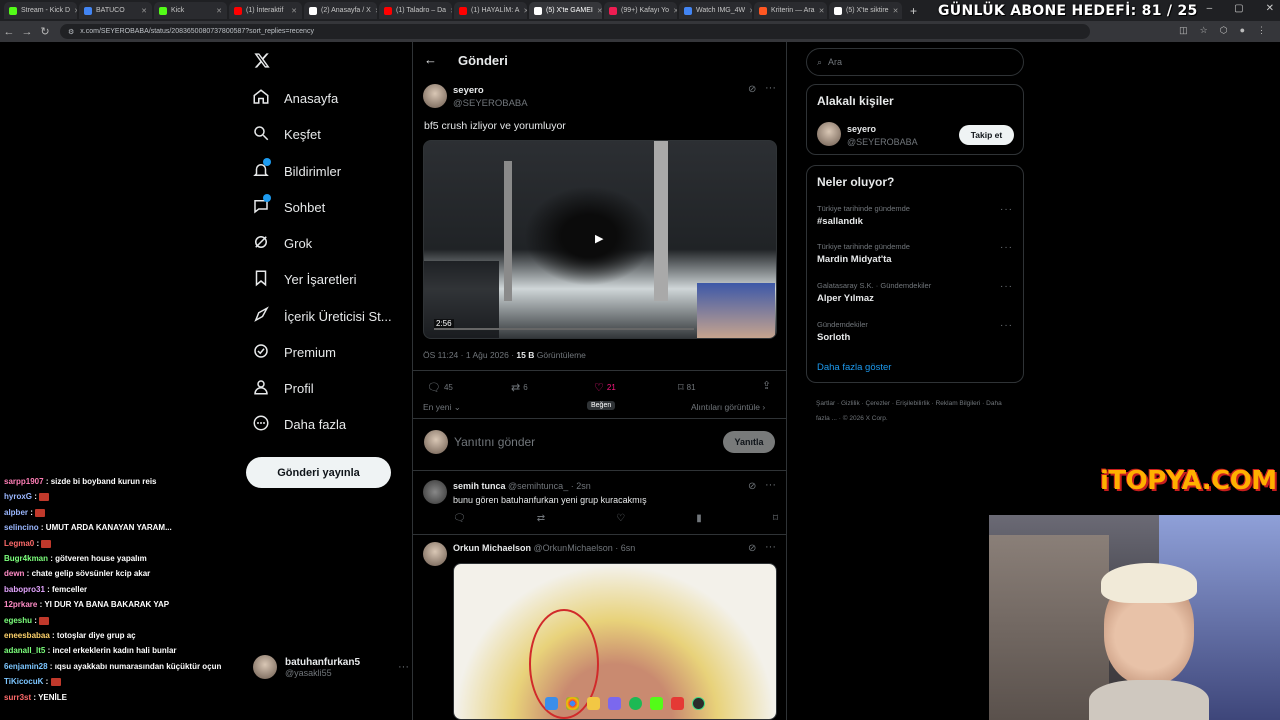  I want to click on chat-username: surr3st, so click(17, 697).